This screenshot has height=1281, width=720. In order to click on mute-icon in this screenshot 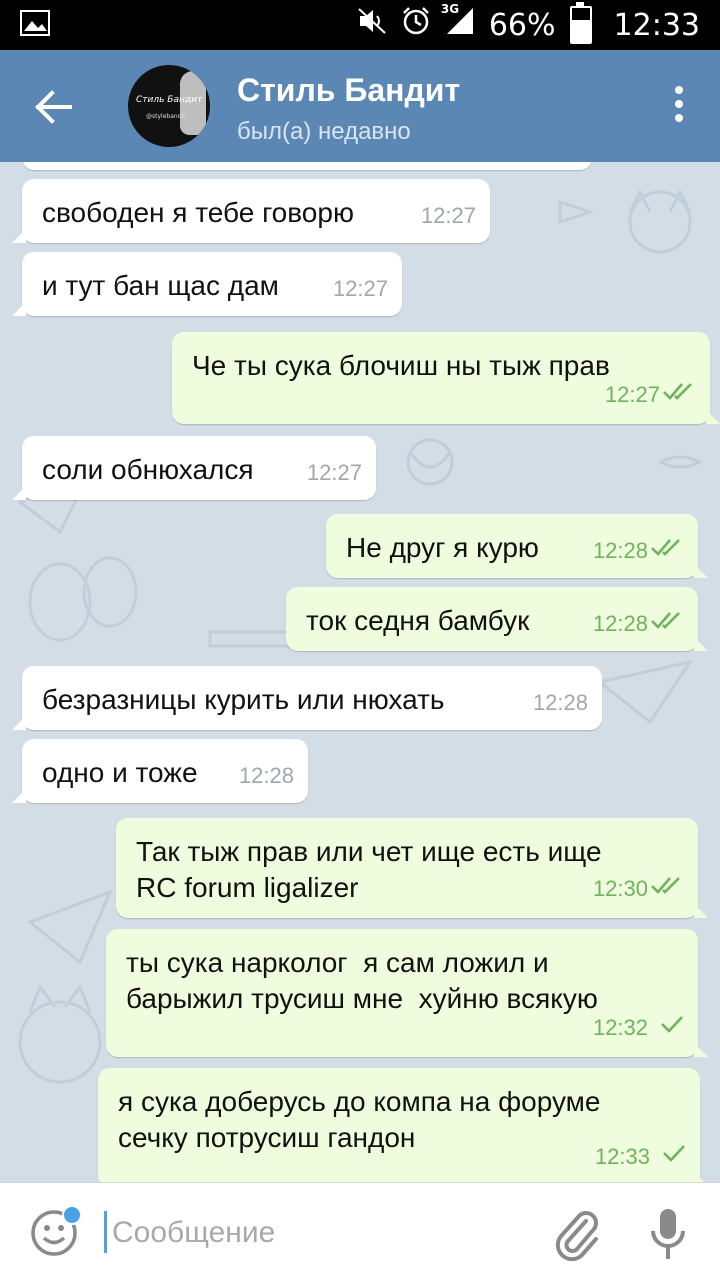, I will do `click(372, 25)`.